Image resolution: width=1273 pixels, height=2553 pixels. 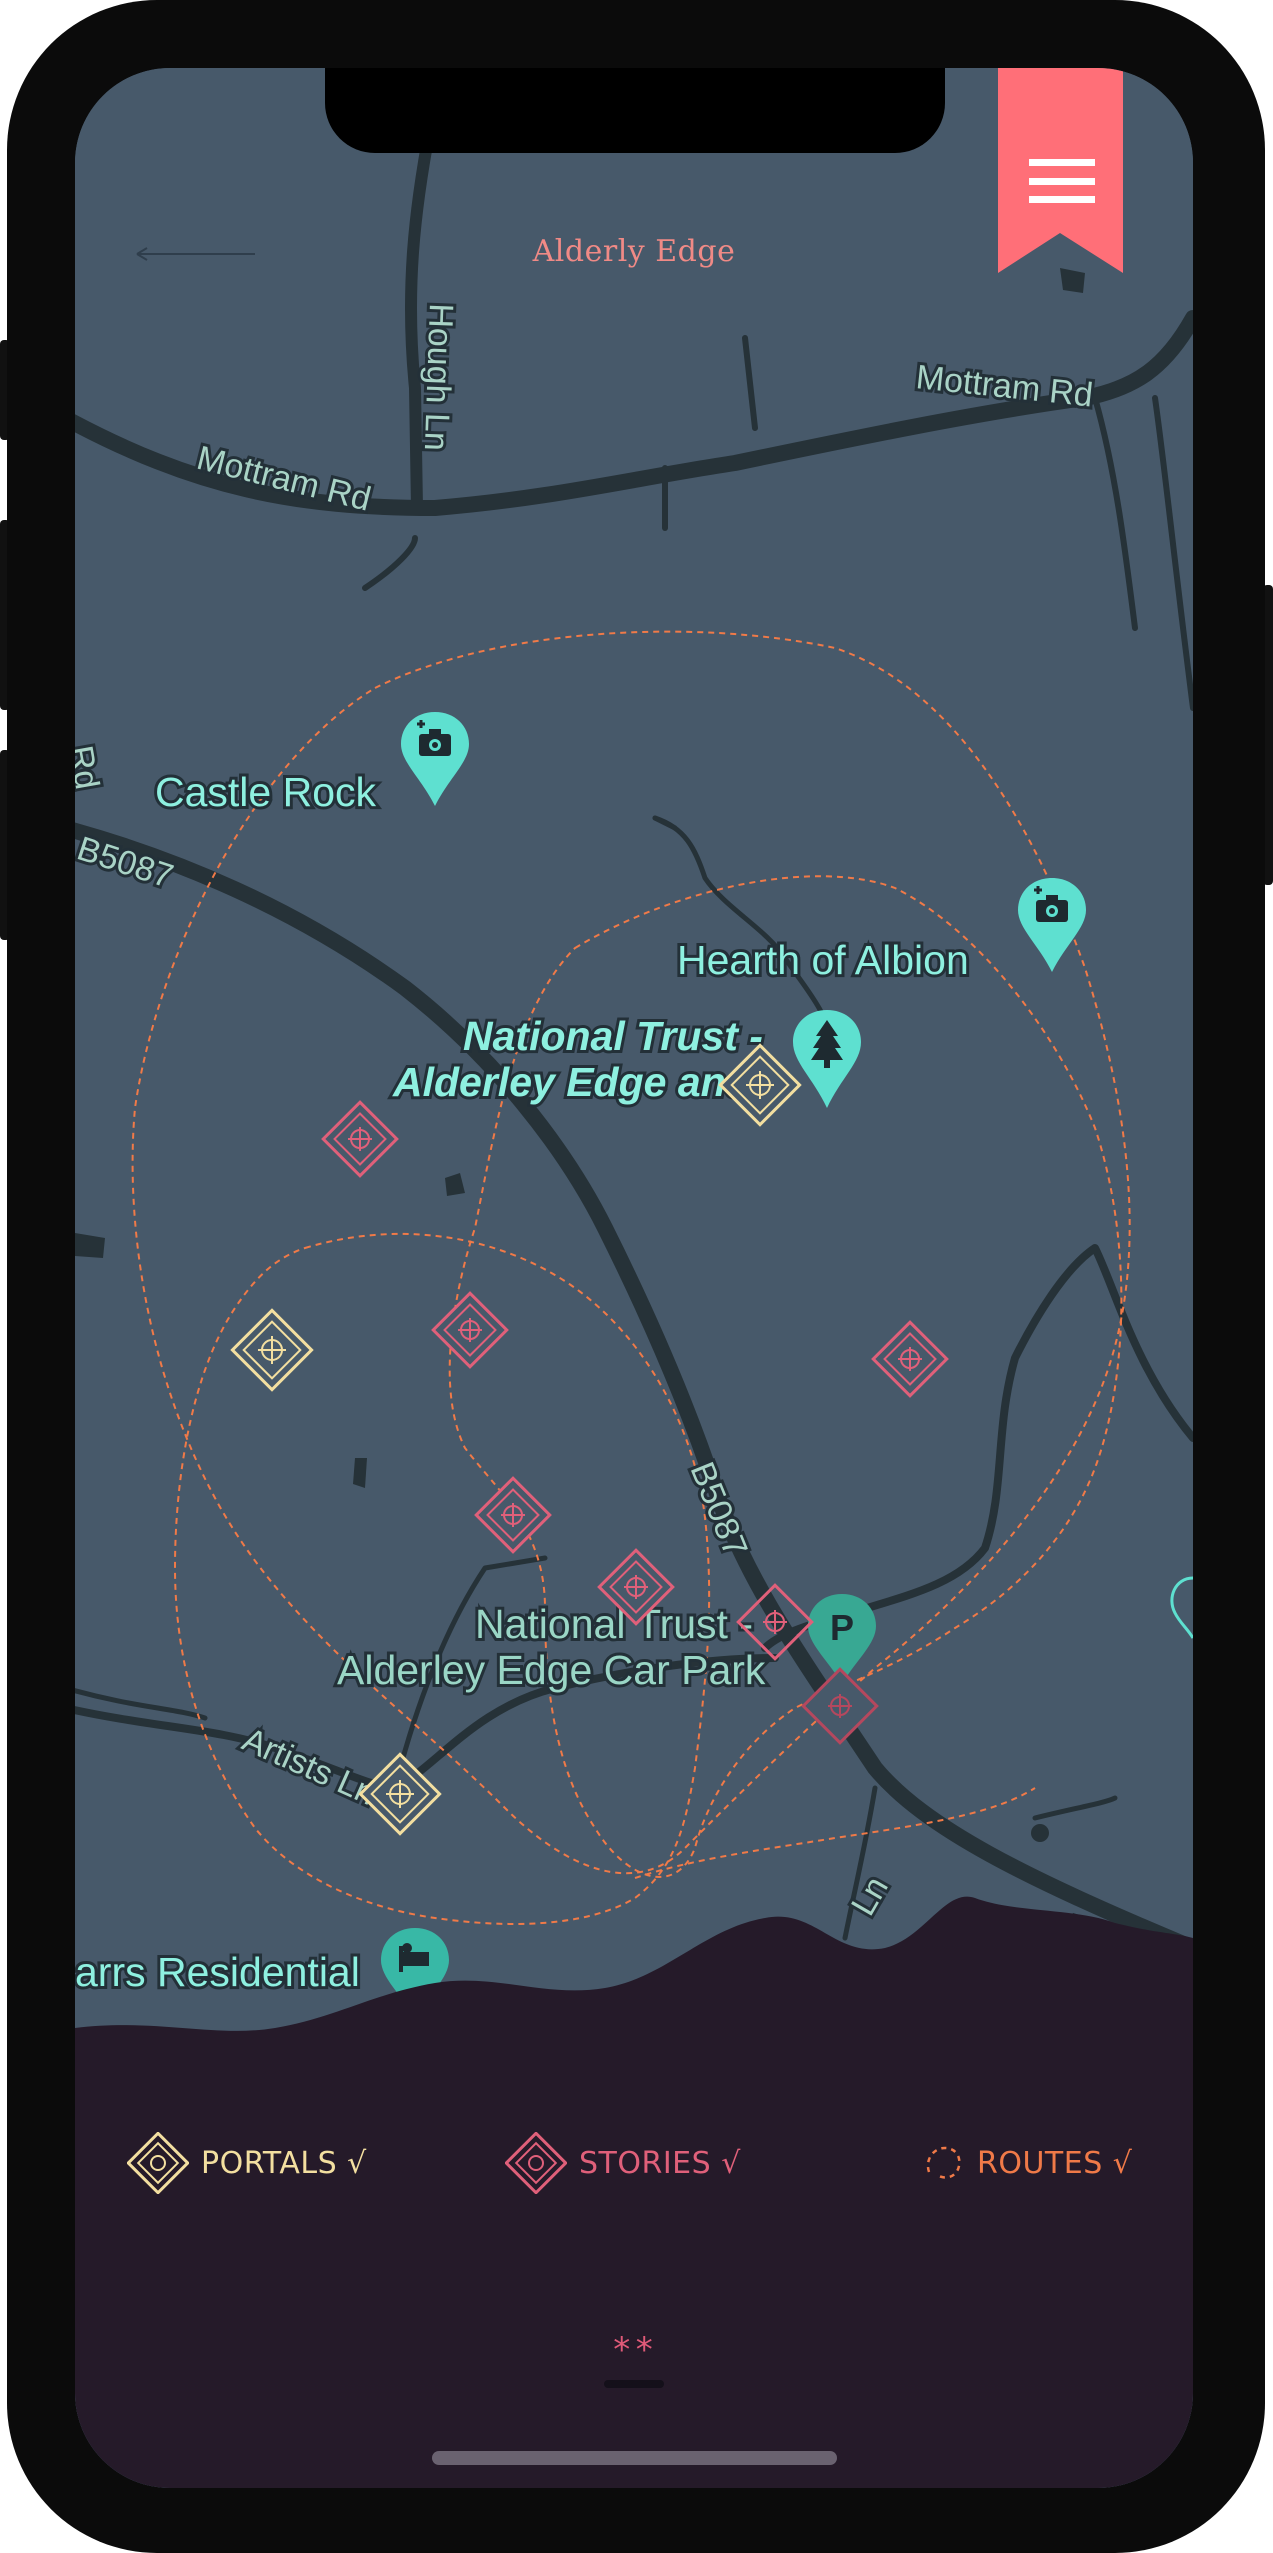 I want to click on page-indicator: **, so click(x=634, y=2350).